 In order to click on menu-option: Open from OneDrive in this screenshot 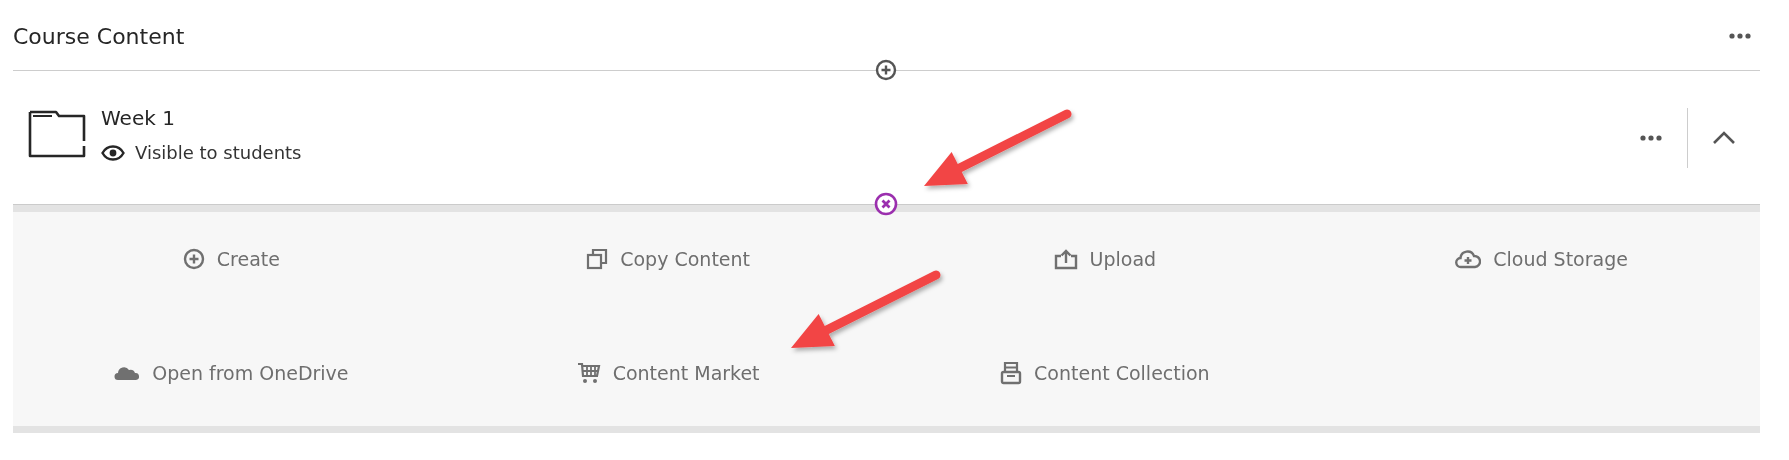, I will do `click(231, 373)`.